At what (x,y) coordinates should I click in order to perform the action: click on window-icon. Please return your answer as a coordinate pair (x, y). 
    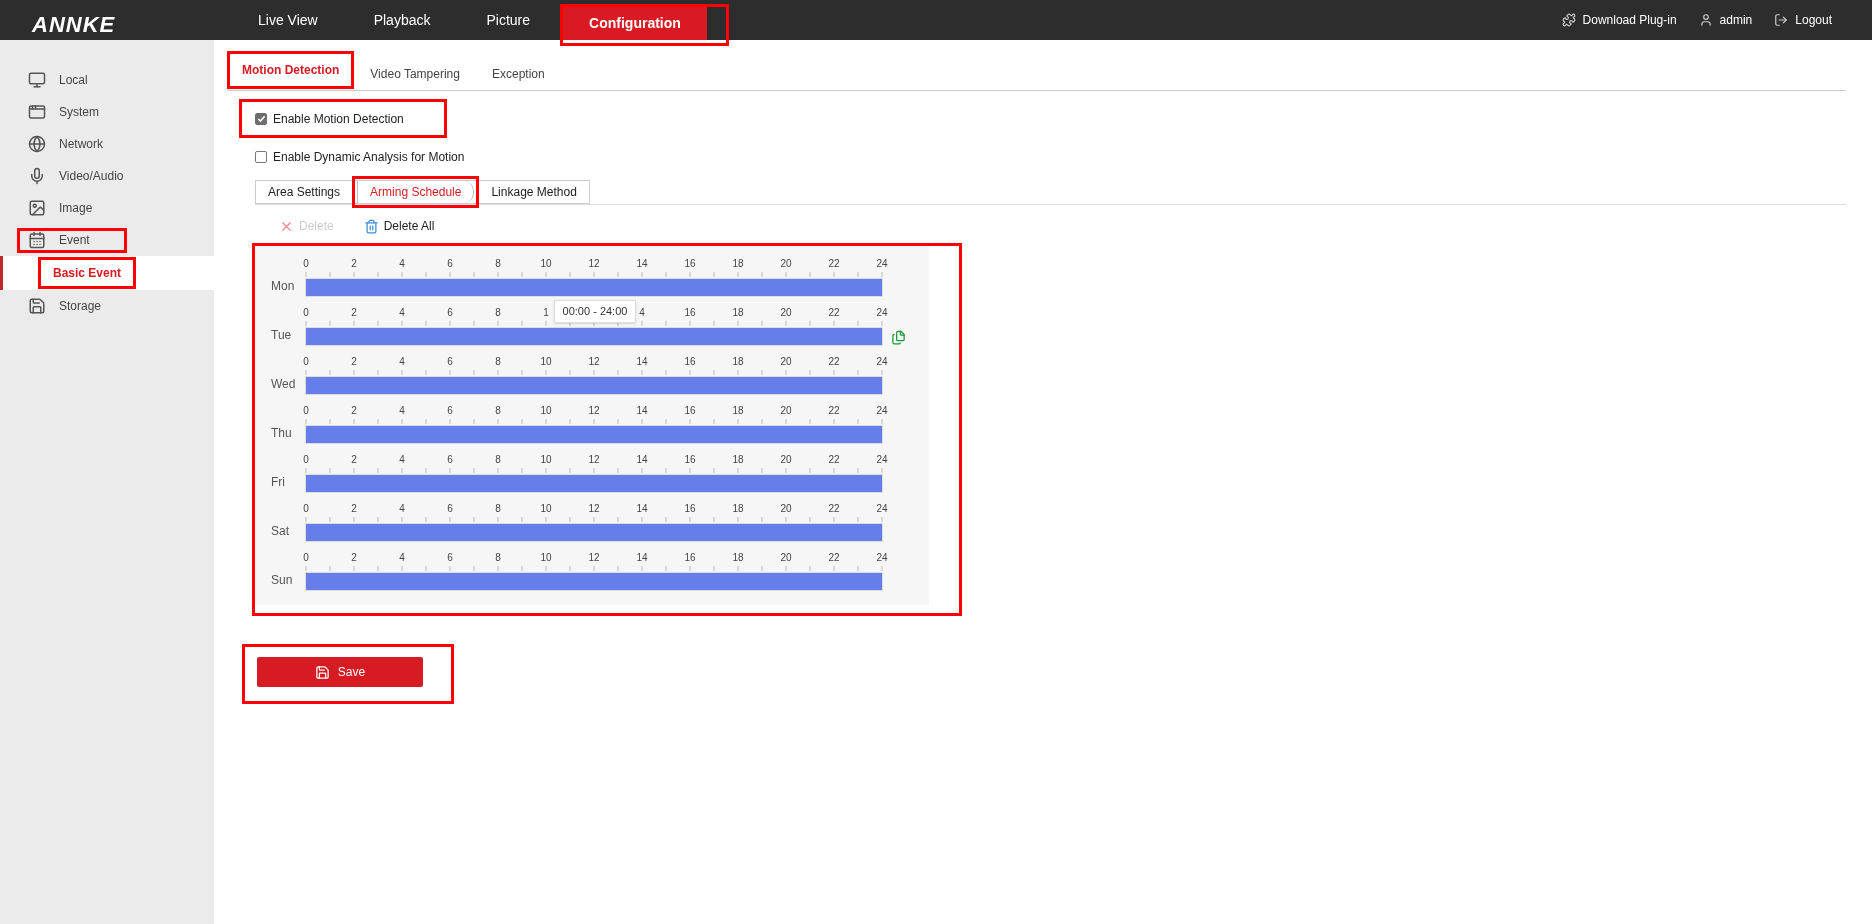
    Looking at the image, I should click on (37, 112).